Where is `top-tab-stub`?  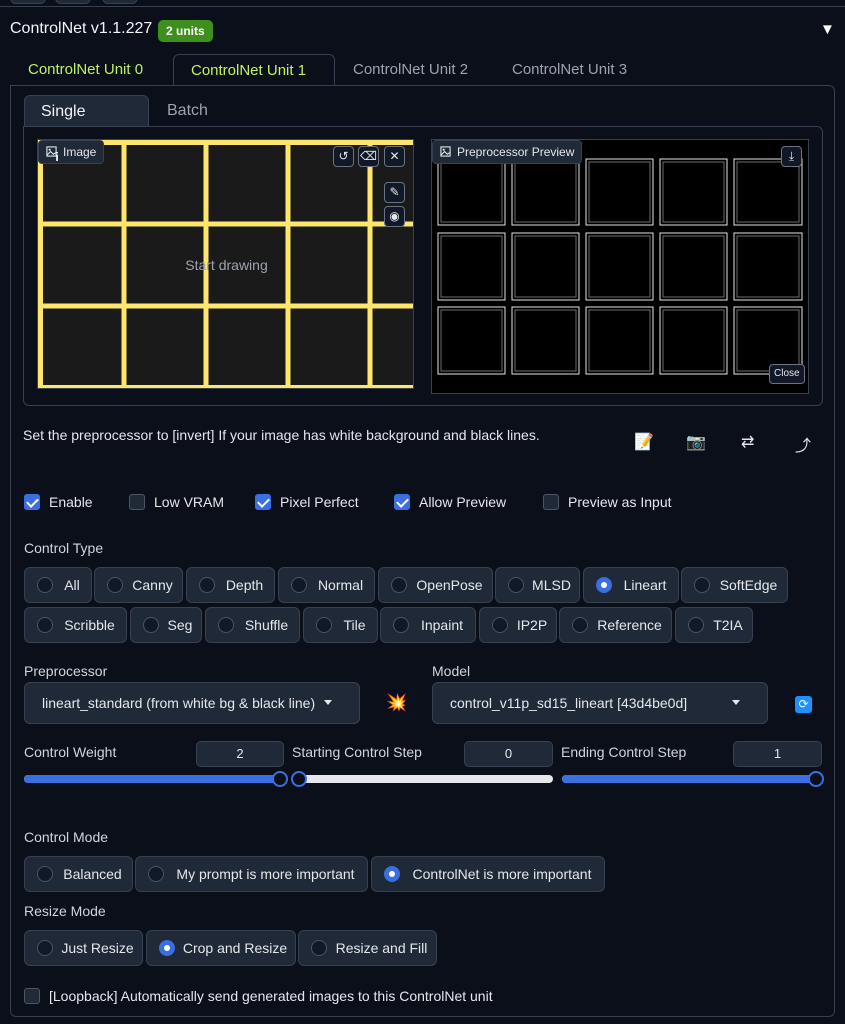
top-tab-stub is located at coordinates (28, 2).